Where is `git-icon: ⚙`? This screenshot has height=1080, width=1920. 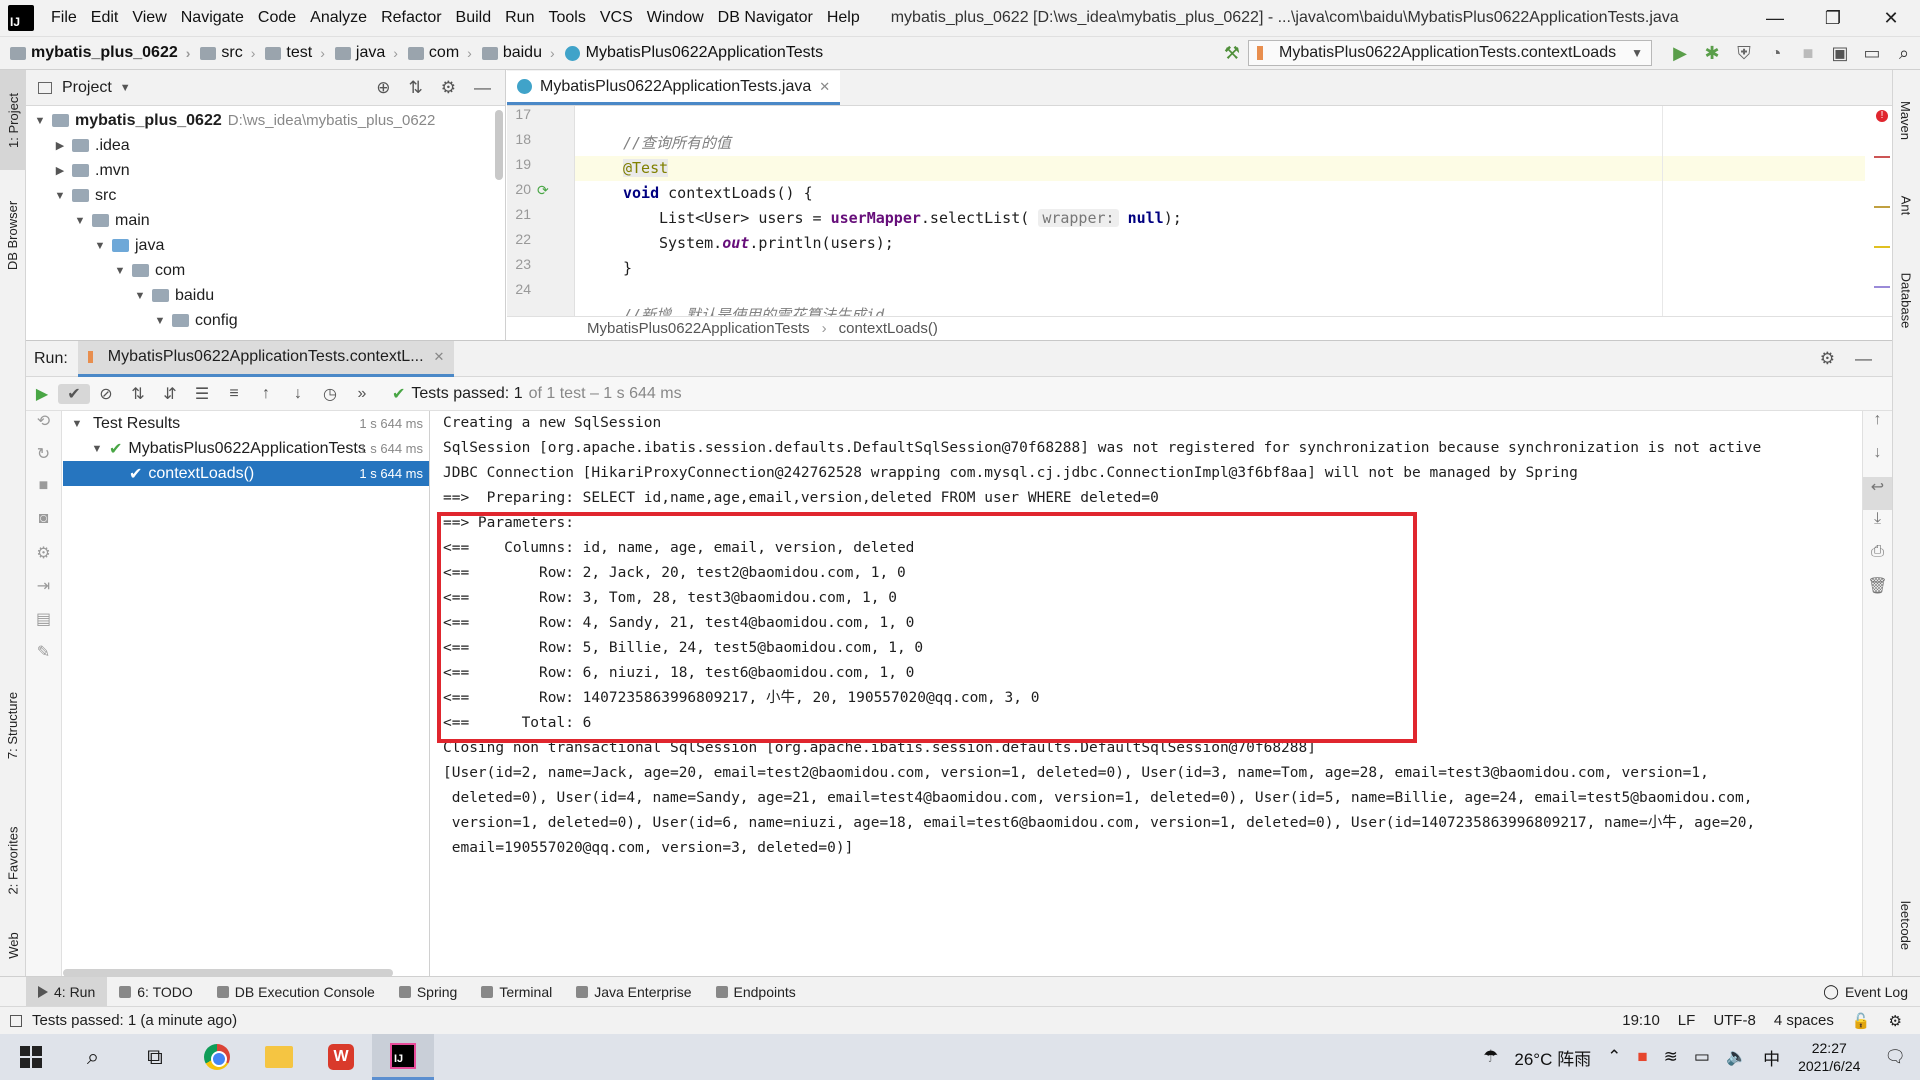
git-icon: ⚙ is located at coordinates (1895, 1021).